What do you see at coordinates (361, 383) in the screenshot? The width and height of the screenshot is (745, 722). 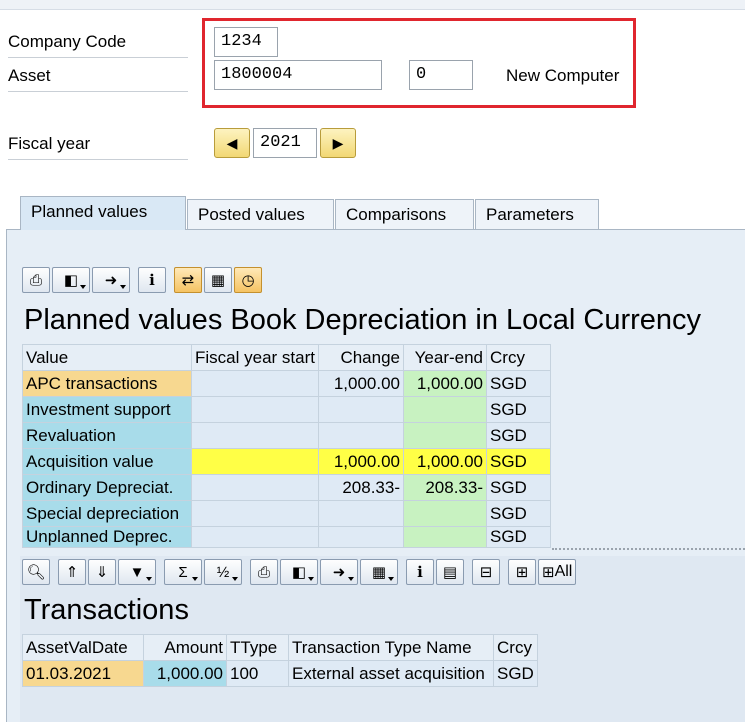 I see `change-cell: 1,000.00` at bounding box center [361, 383].